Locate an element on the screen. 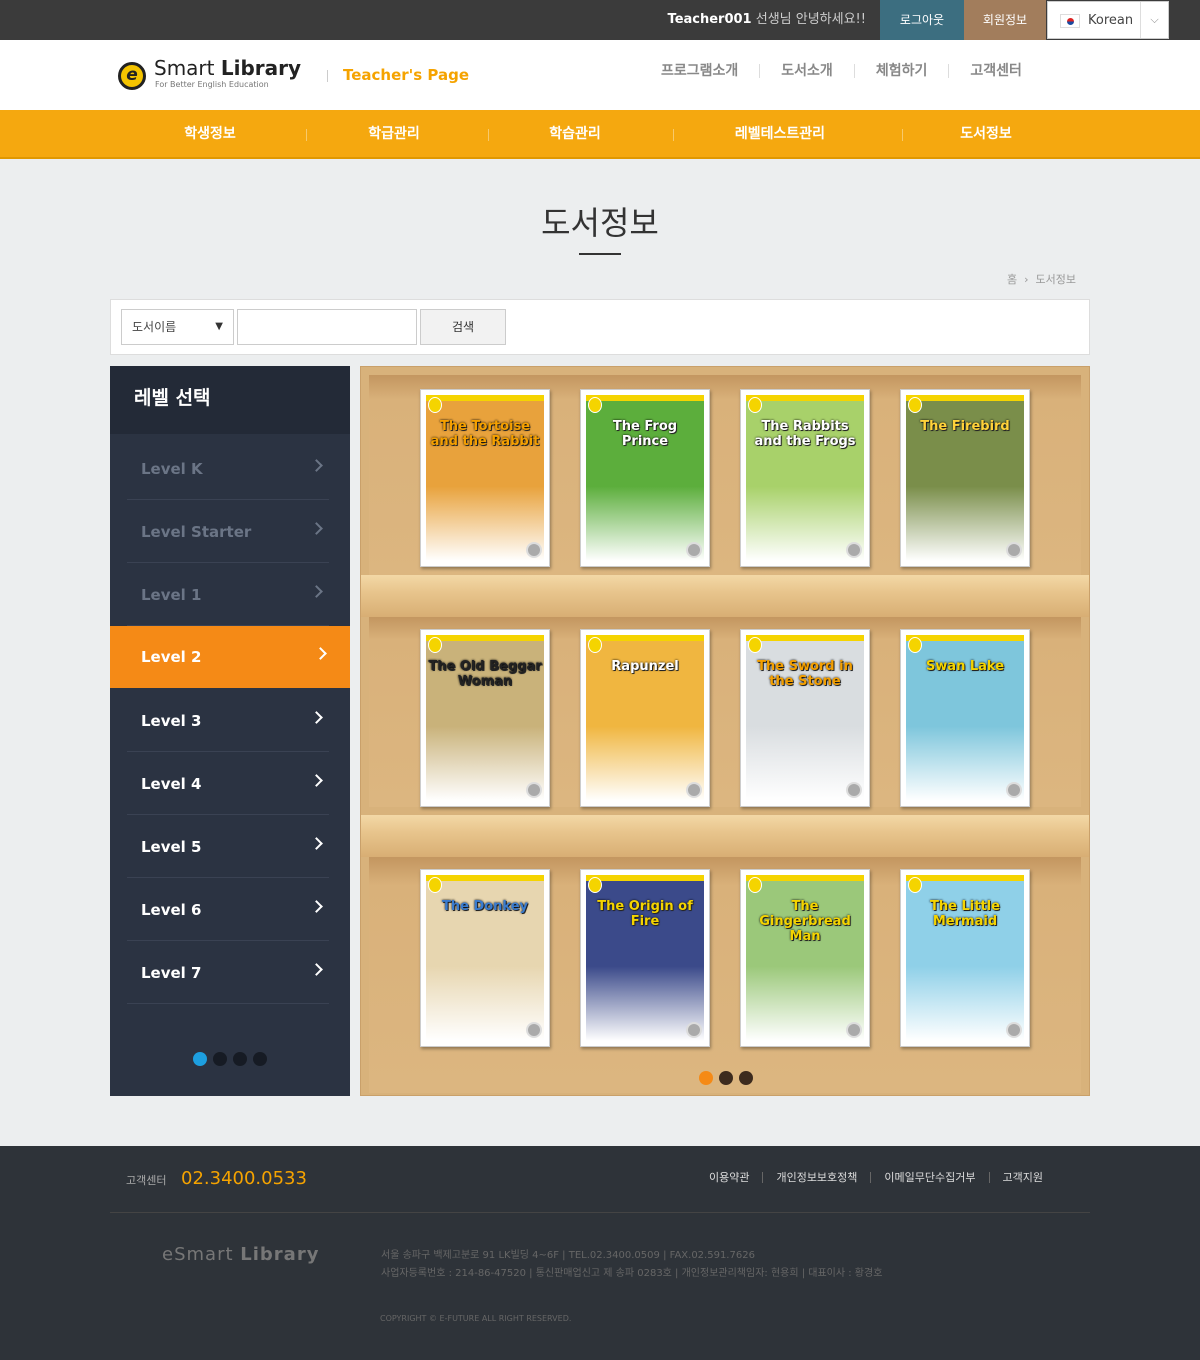 The width and height of the screenshot is (1200, 1360). sidebar-level-item: Level 2 is located at coordinates (230, 657).